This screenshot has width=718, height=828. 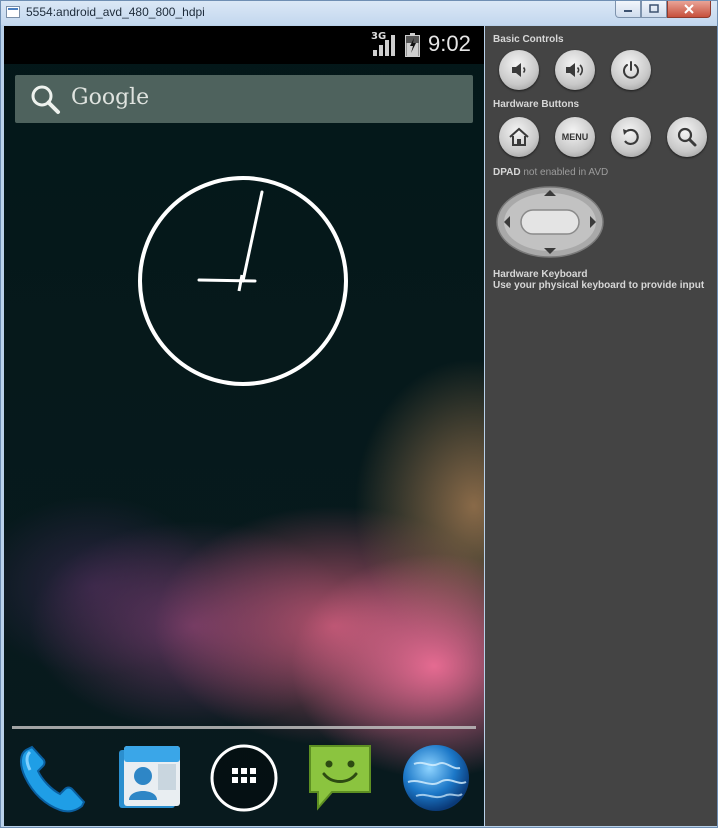 I want to click on messaging-app-icon, so click(x=340, y=778).